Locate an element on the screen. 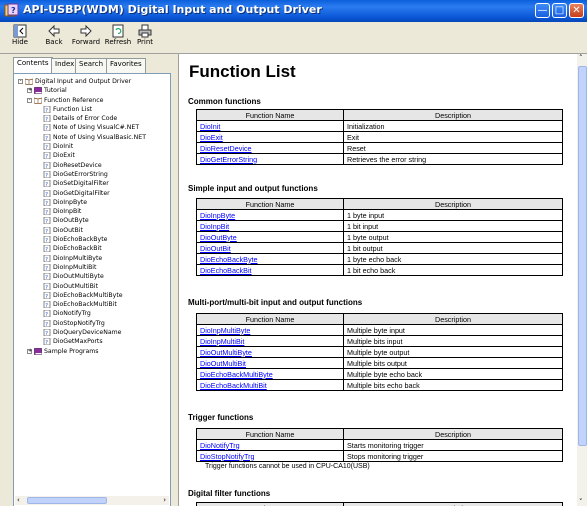  print-button: Print is located at coordinates (145, 35).